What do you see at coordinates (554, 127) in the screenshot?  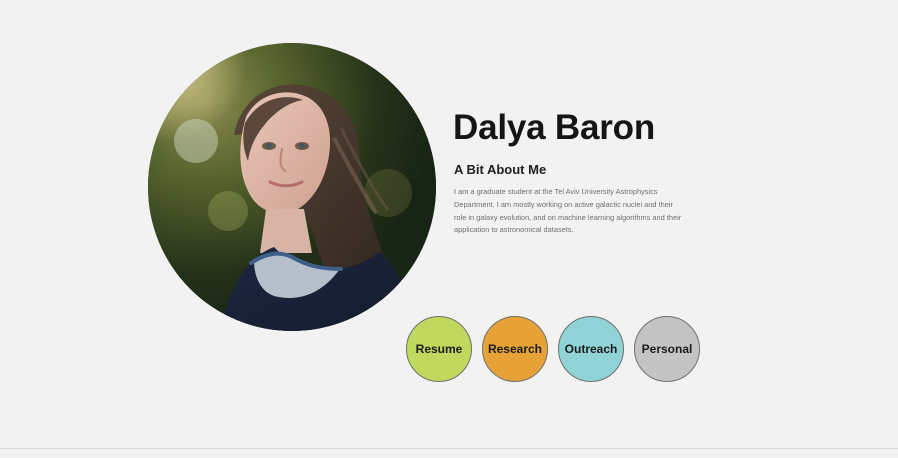 I see `page-title: Dalya Baron` at bounding box center [554, 127].